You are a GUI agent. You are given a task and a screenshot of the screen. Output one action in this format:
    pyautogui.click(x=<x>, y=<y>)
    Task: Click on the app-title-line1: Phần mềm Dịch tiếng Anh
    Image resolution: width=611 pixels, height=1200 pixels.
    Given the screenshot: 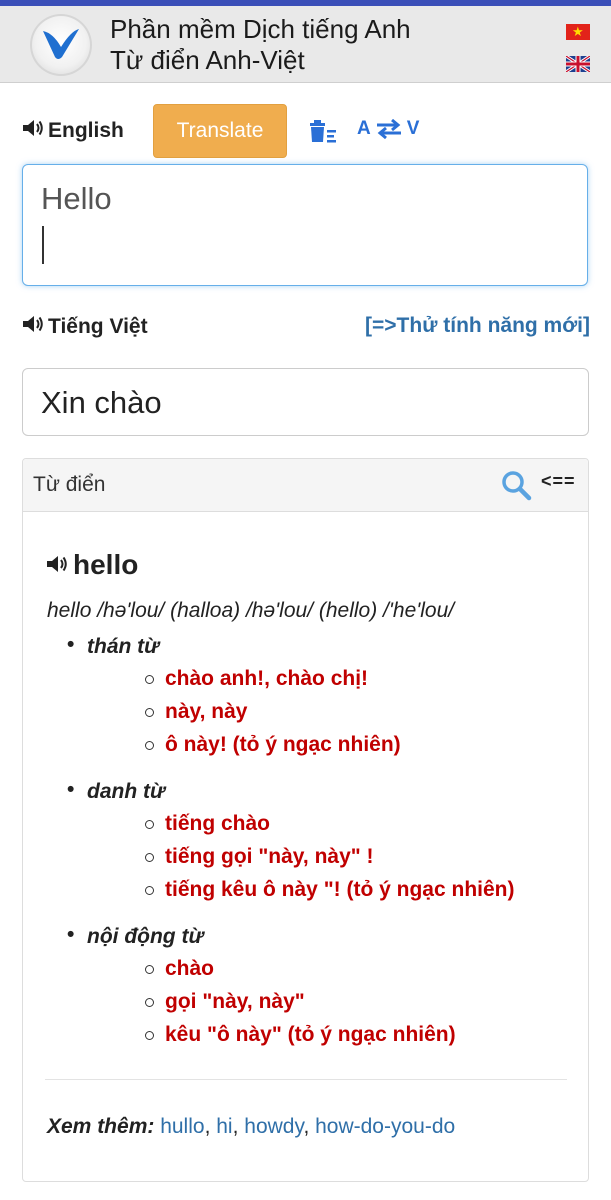 What is the action you would take?
    pyautogui.click(x=260, y=29)
    